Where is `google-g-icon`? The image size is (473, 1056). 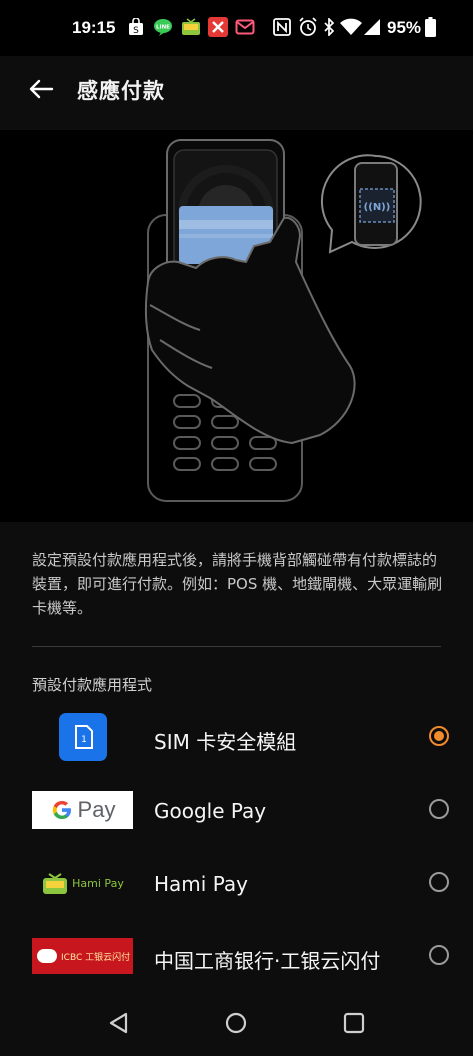 google-g-icon is located at coordinates (61, 810).